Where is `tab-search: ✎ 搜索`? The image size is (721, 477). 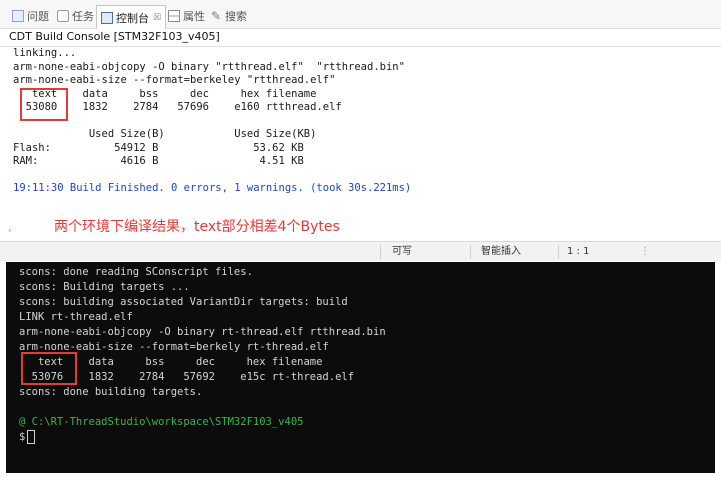 tab-search: ✎ 搜索 is located at coordinates (228, 15).